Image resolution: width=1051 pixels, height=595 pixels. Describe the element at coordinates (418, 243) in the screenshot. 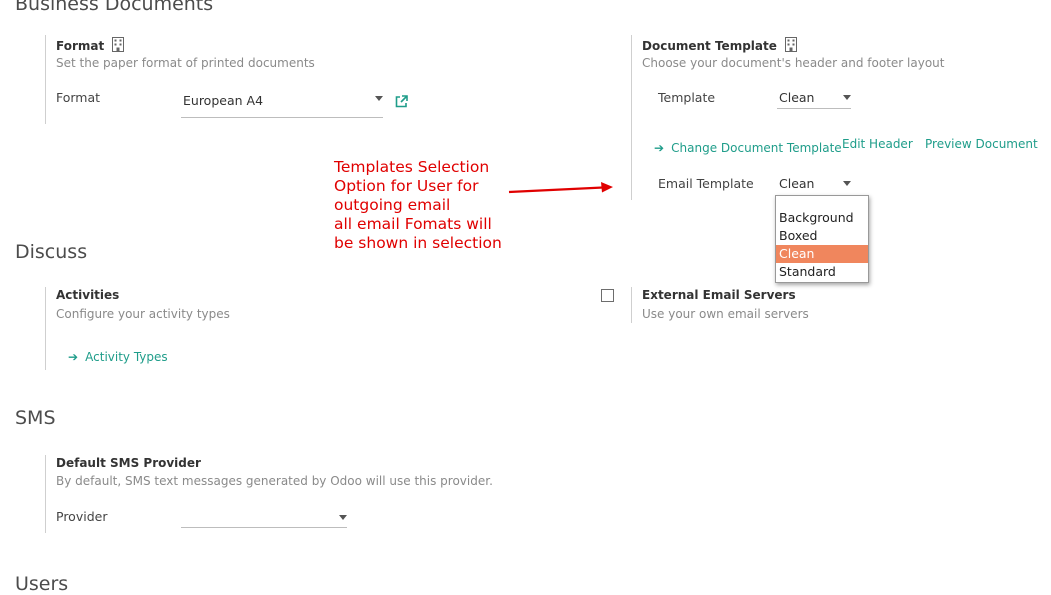

I see `annotation-line: be shown in selection` at that location.